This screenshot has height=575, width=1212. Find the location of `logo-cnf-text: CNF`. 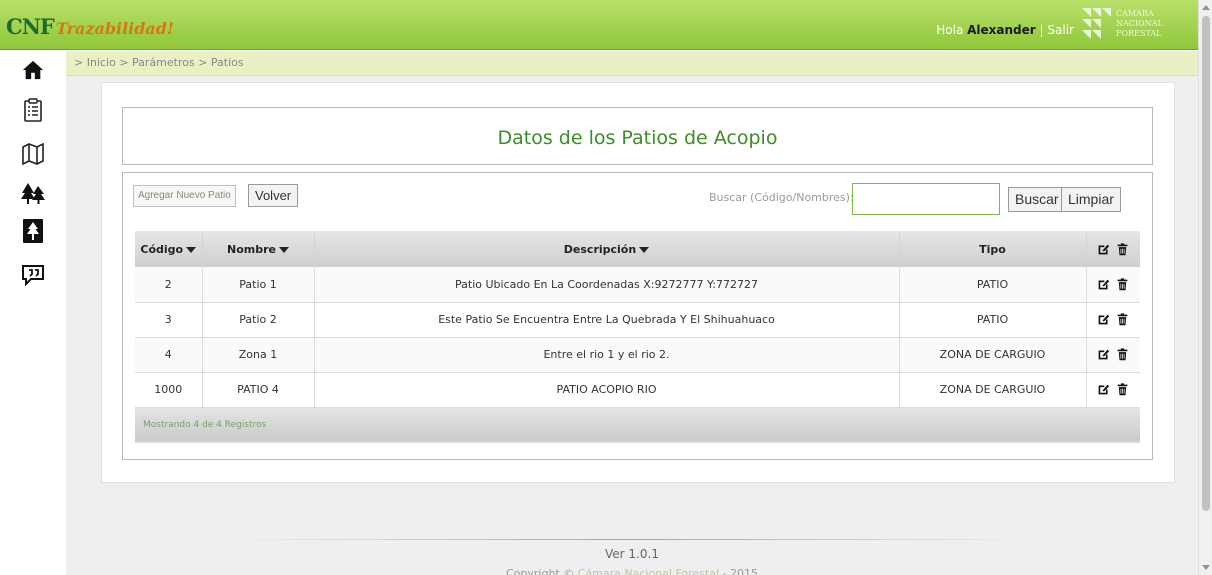

logo-cnf-text: CNF is located at coordinates (30, 26).